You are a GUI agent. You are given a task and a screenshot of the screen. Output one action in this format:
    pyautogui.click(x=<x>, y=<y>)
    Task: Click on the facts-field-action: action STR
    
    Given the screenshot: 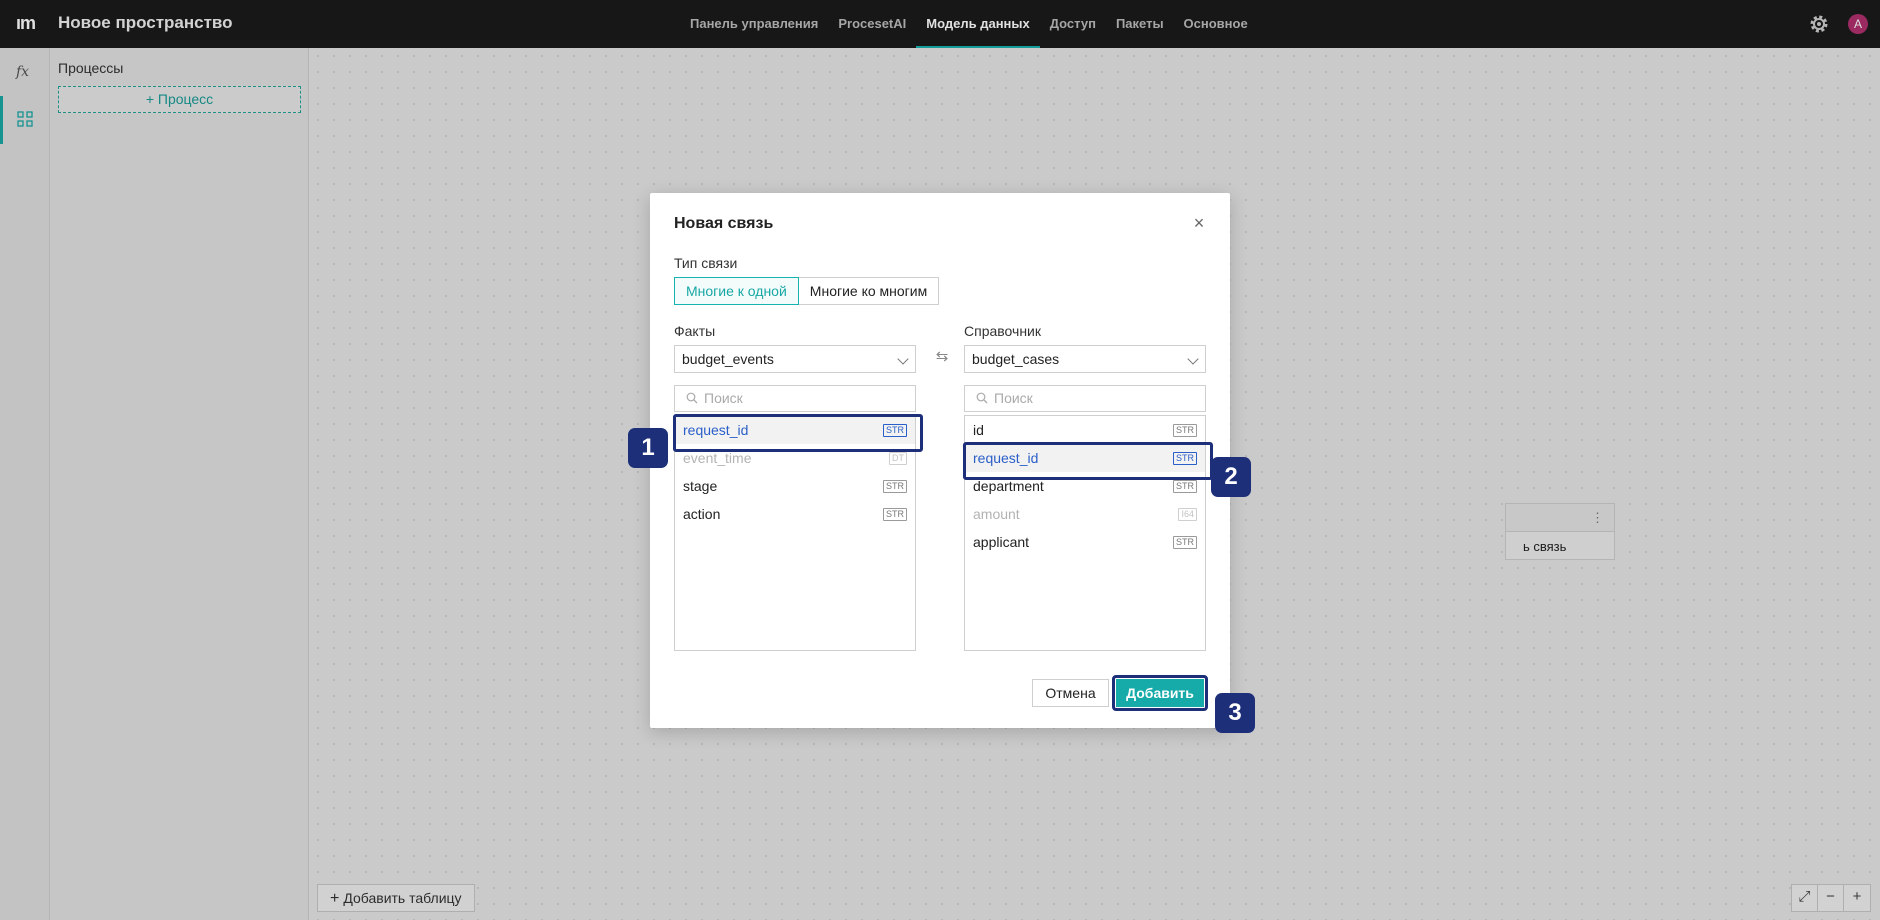 What is the action you would take?
    pyautogui.click(x=795, y=514)
    